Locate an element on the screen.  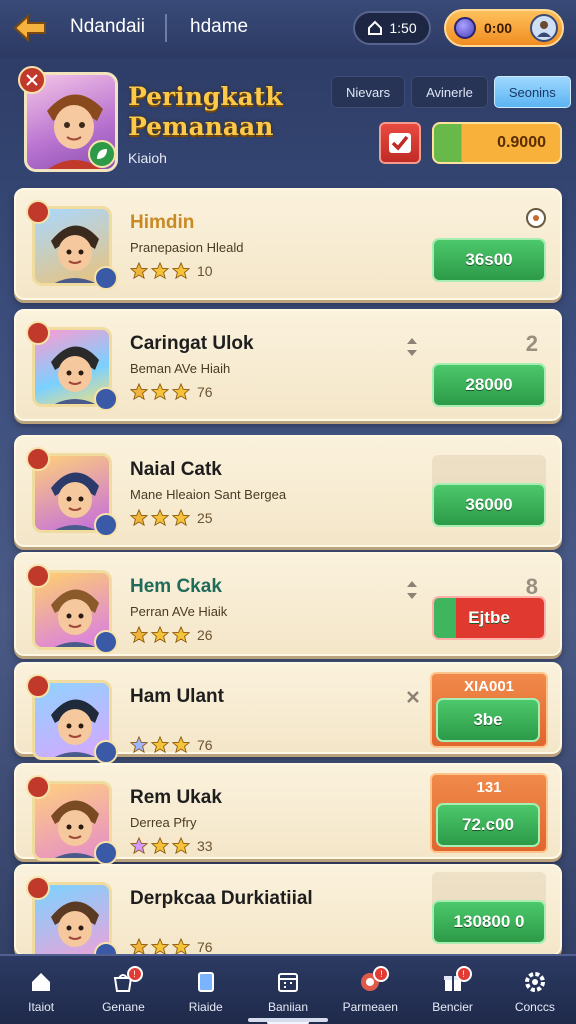
home-counter-pill: 1:50 is located at coordinates (392, 28).